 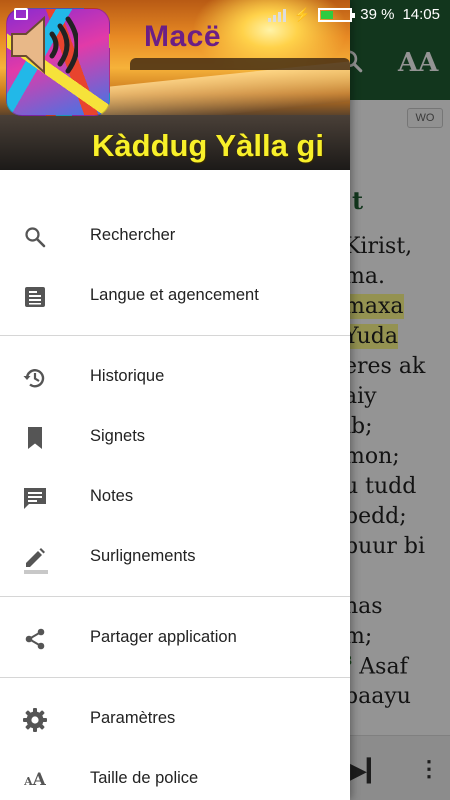 I want to click on menu-item-label: Historique, so click(x=127, y=376).